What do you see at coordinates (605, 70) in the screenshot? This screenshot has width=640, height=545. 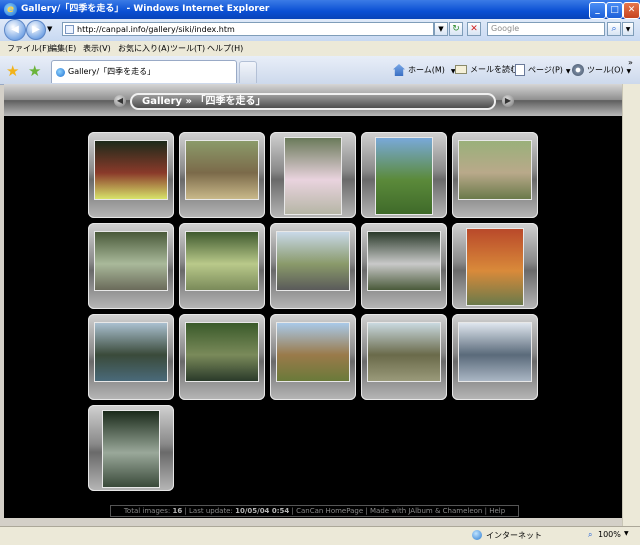 I see `tools-menu-label: ツール(O)` at bounding box center [605, 70].